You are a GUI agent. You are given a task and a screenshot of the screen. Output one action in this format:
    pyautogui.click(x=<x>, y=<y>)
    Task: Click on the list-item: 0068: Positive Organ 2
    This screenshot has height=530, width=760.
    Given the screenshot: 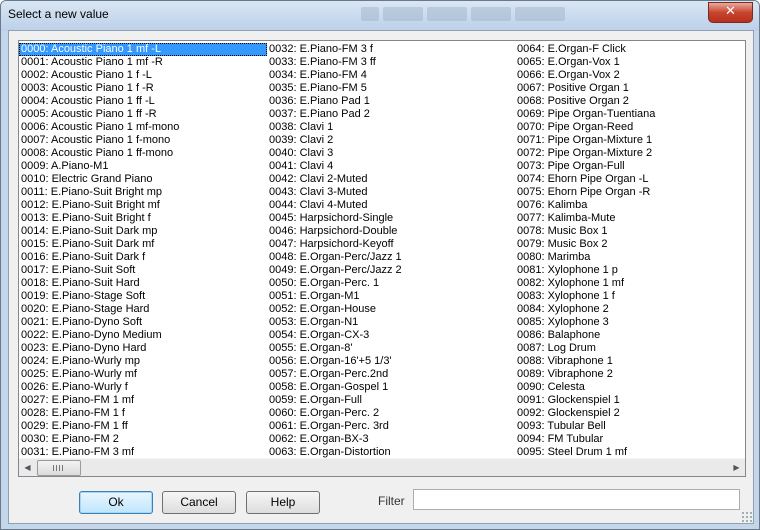 What is the action you would take?
    pyautogui.click(x=630, y=101)
    